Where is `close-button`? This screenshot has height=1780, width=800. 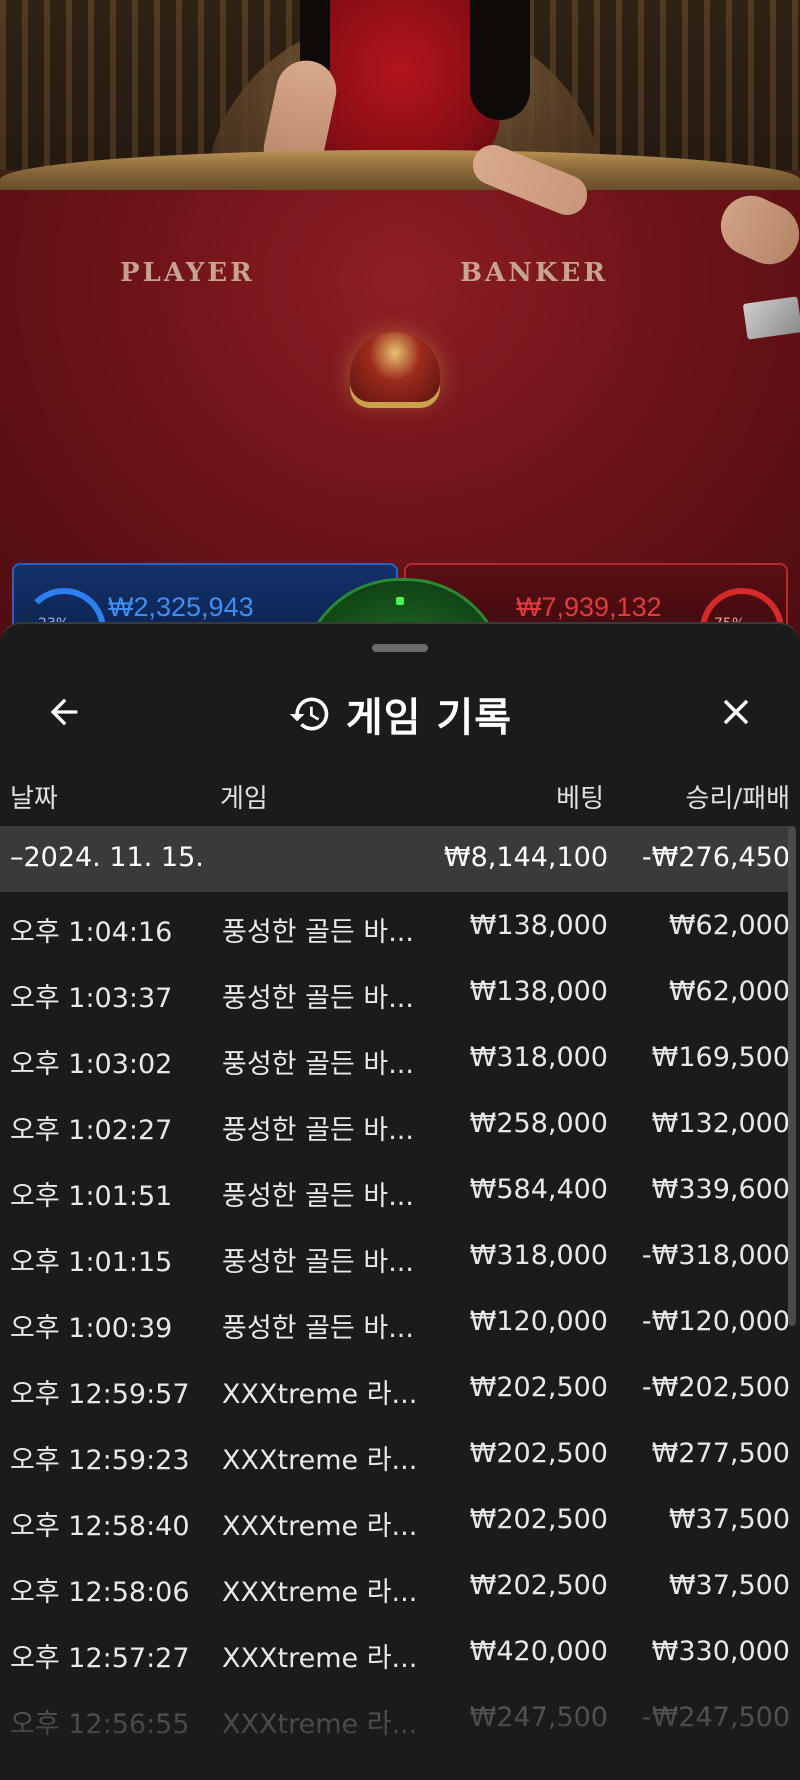 close-button is located at coordinates (736, 712).